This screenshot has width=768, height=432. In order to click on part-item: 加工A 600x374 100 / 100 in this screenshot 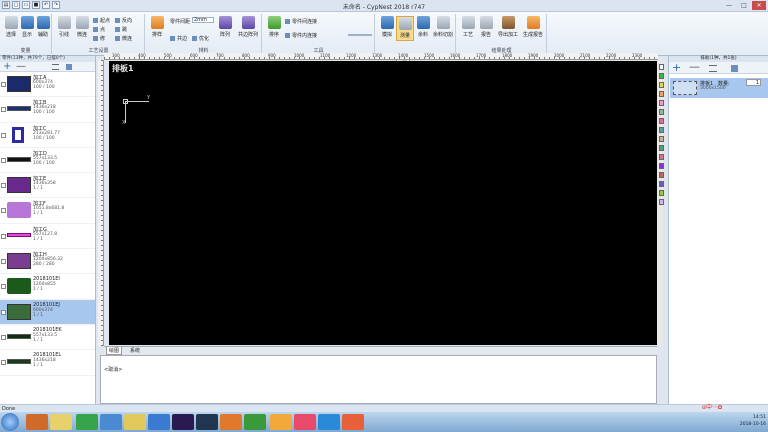, I will do `click(47, 85)`.